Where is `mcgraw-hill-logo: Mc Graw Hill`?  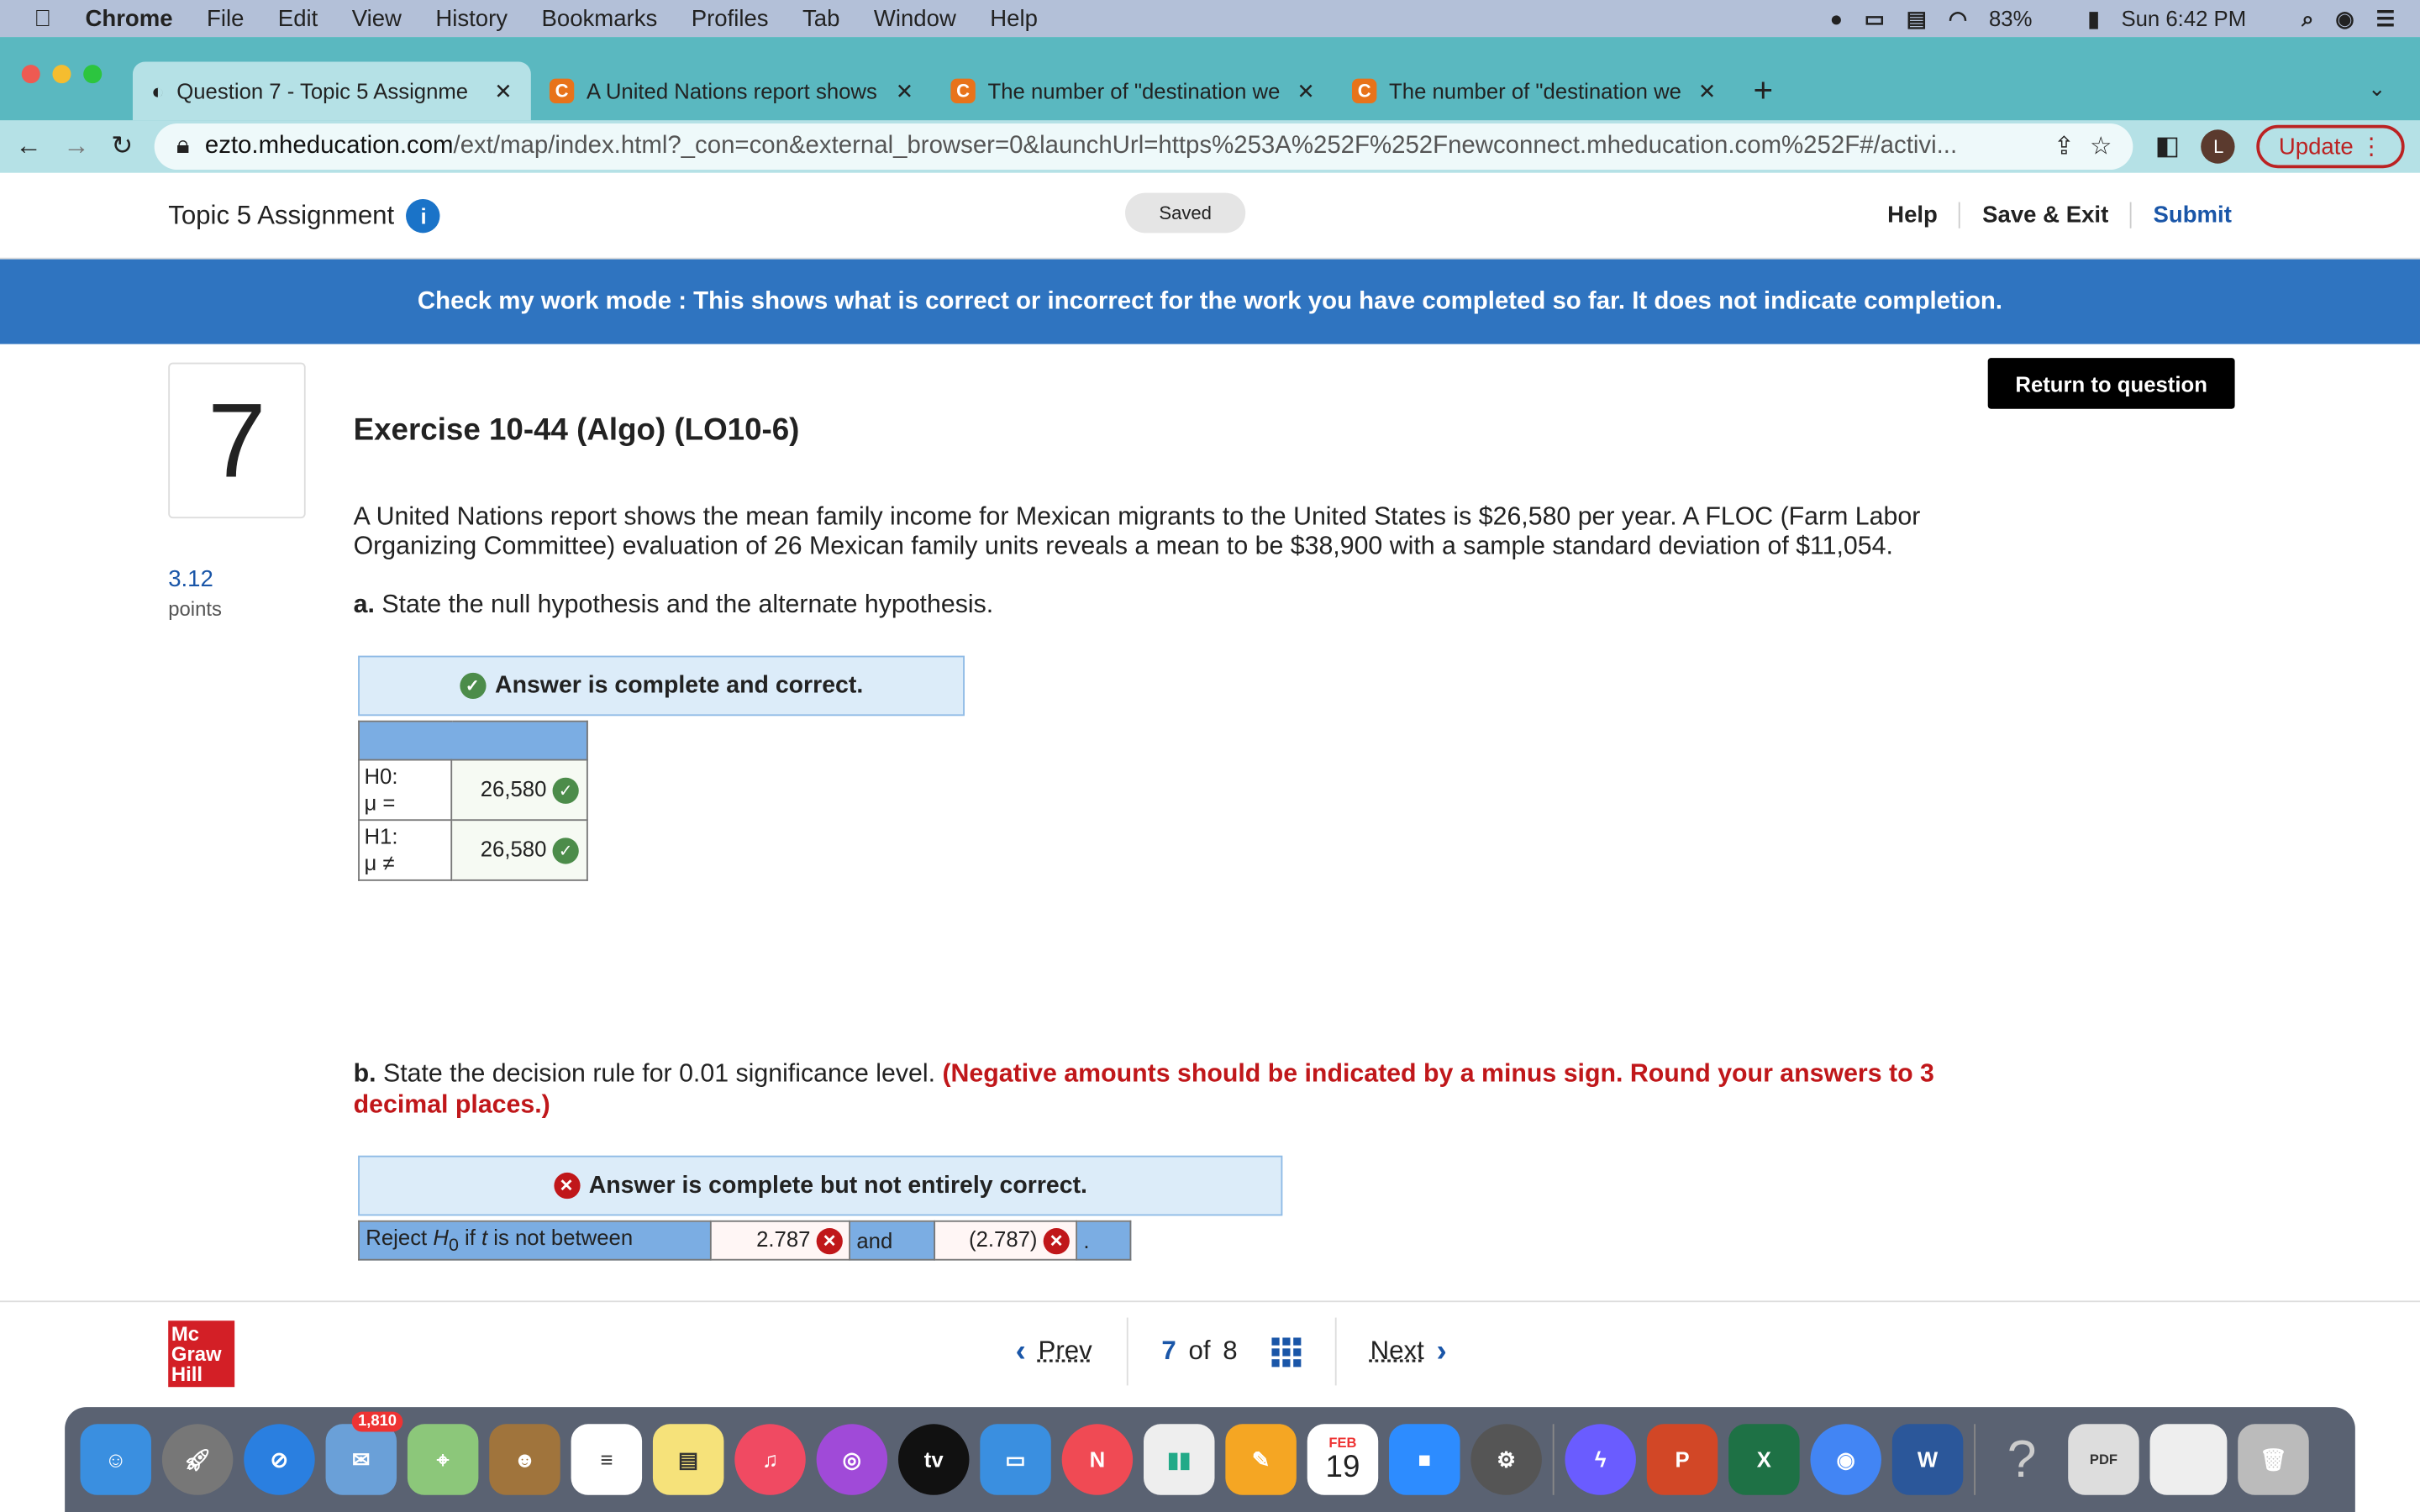
mcgraw-hill-logo: Mc Graw Hill is located at coordinates (202, 1354).